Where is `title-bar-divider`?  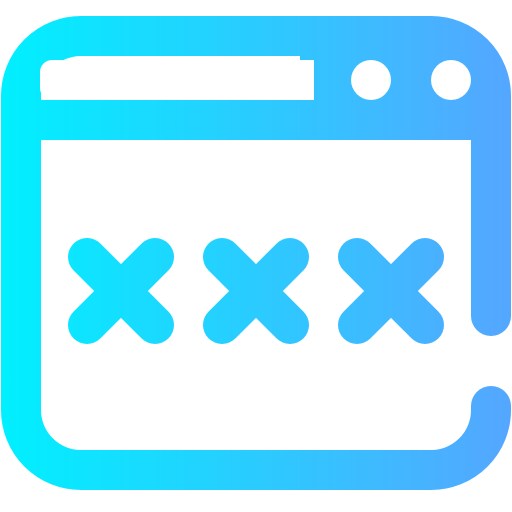 title-bar-divider is located at coordinates (256, 120).